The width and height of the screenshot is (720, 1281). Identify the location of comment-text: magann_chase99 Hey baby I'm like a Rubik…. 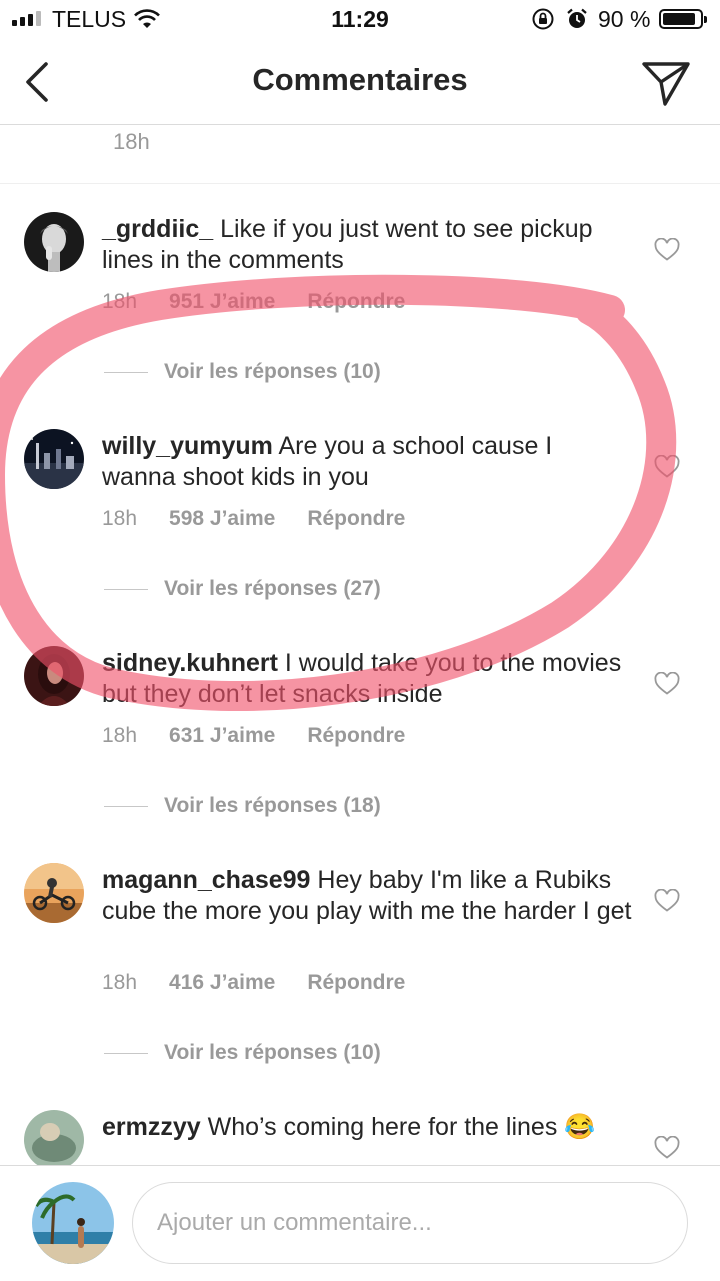
(367, 896).